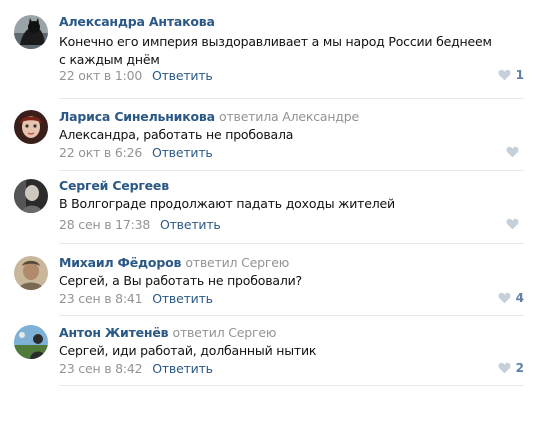 Image resolution: width=540 pixels, height=423 pixels. I want to click on comment-meta: 28 сен в 17:38 Ответить, so click(140, 224).